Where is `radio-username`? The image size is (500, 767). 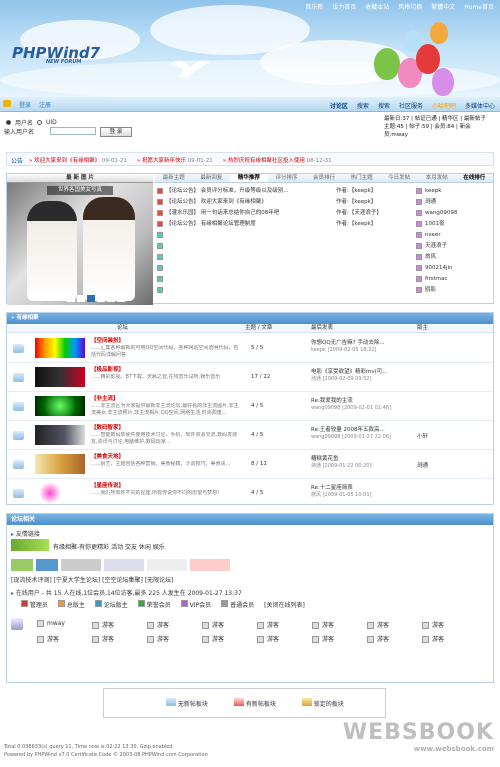
radio-username is located at coordinates (8, 122).